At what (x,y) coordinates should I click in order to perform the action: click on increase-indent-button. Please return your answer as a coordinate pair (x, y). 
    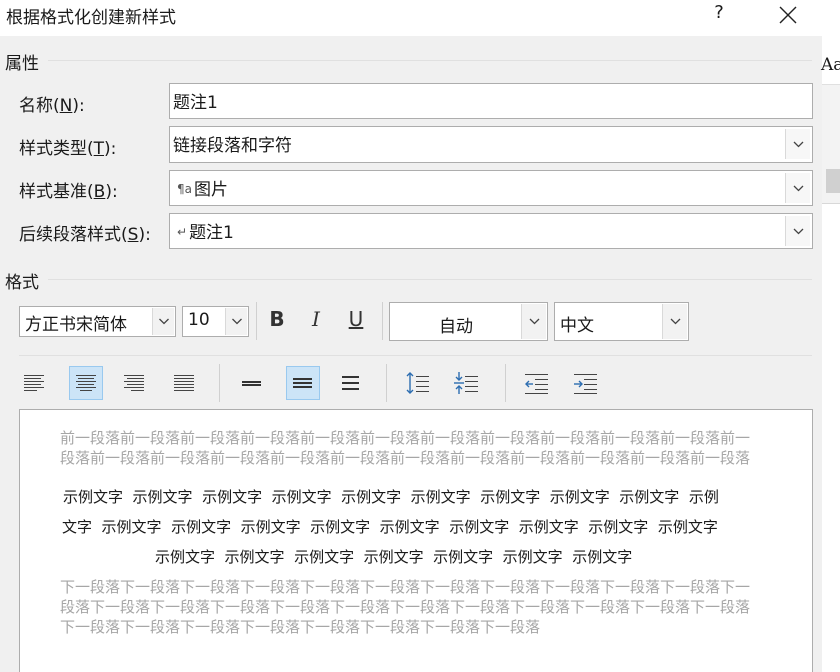
    Looking at the image, I should click on (586, 383).